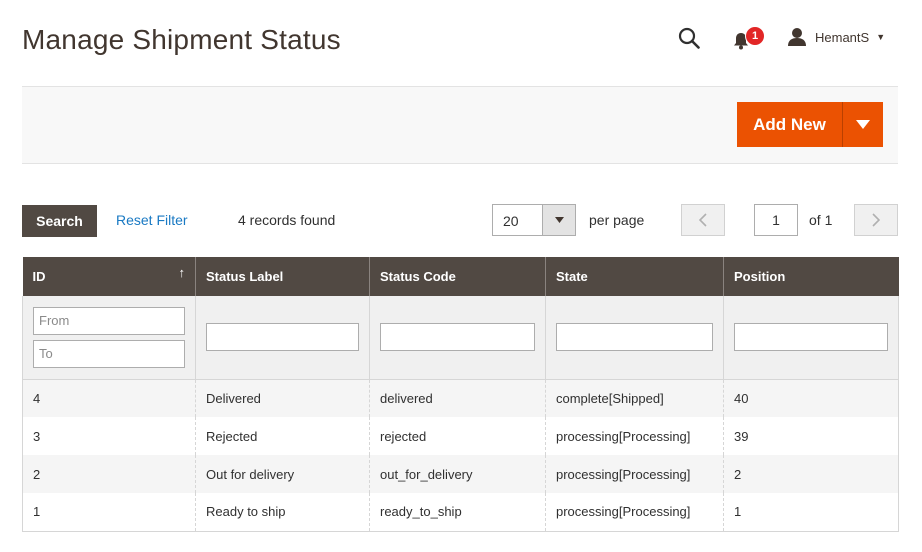 The height and width of the screenshot is (552, 922). I want to click on chevron-left-icon, so click(703, 220).